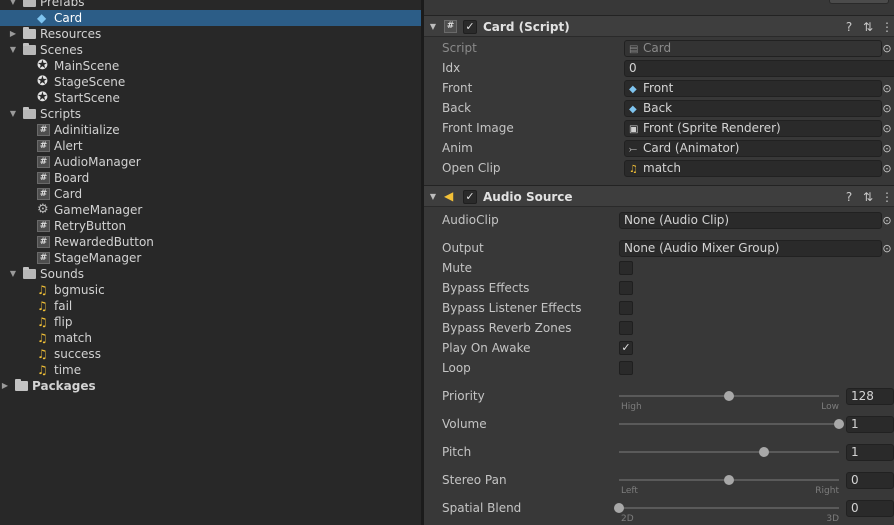 The height and width of the screenshot is (525, 894). Describe the element at coordinates (210, 354) in the screenshot. I see `tree-row-success: ♫ success` at that location.